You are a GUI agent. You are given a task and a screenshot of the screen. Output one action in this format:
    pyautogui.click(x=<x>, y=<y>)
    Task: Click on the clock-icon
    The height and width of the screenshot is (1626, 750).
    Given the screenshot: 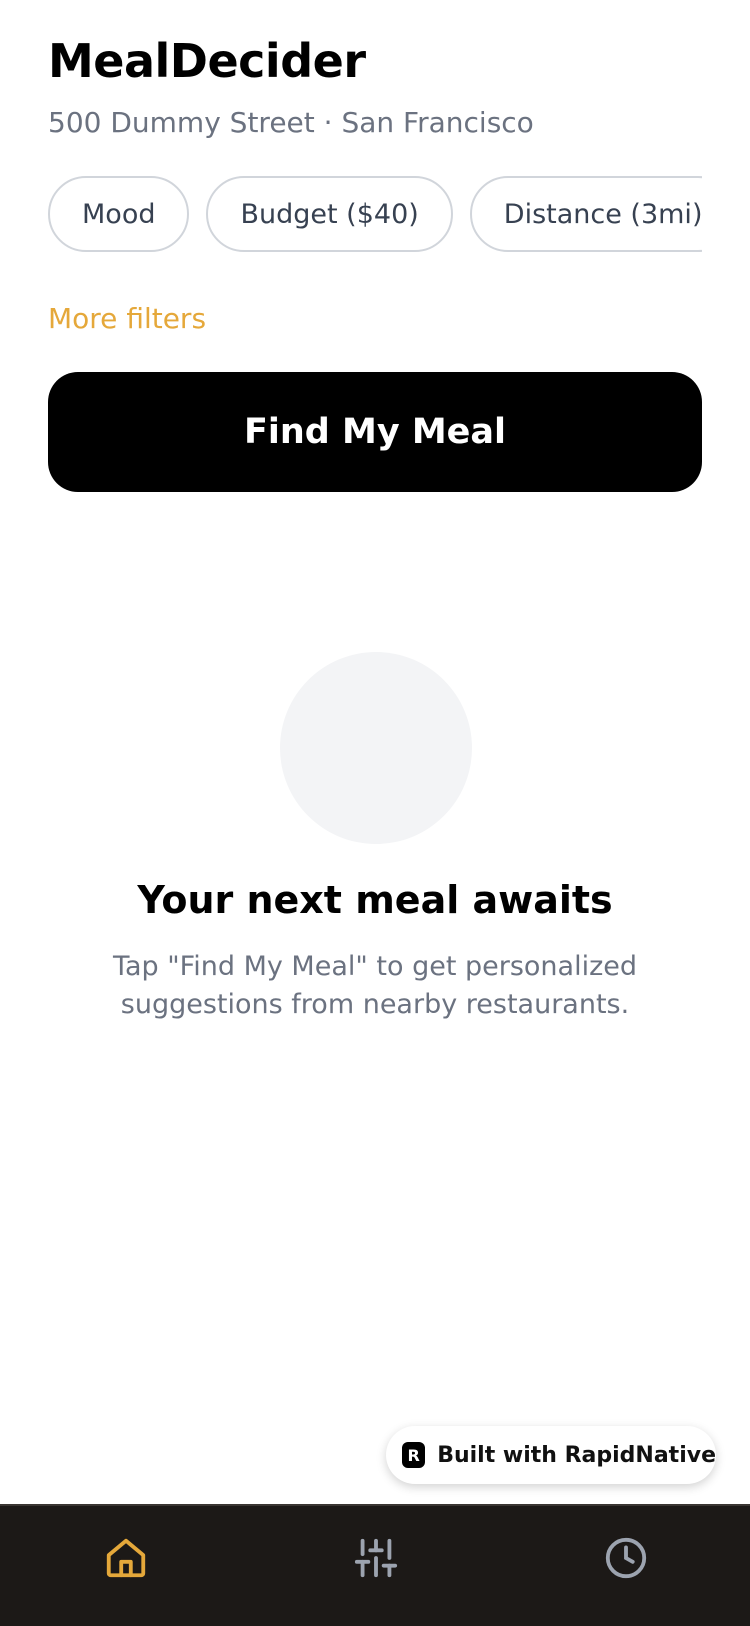 What is the action you would take?
    pyautogui.click(x=626, y=1558)
    